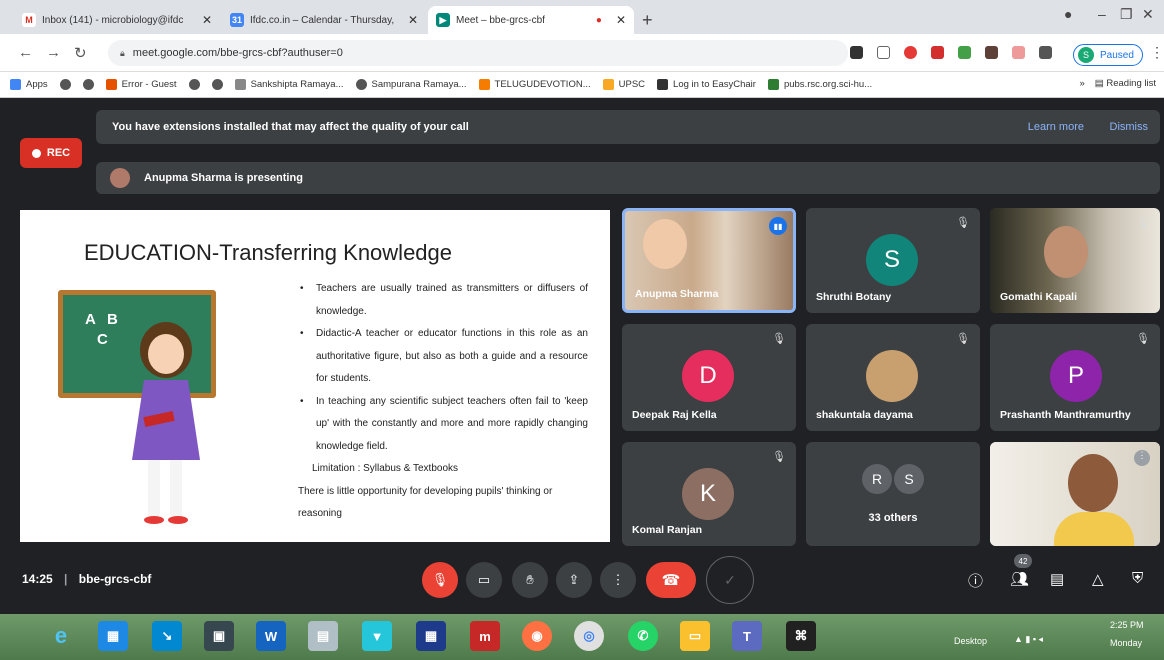  What do you see at coordinates (1019, 579) in the screenshot?
I see `people-icon: 👥︎` at bounding box center [1019, 579].